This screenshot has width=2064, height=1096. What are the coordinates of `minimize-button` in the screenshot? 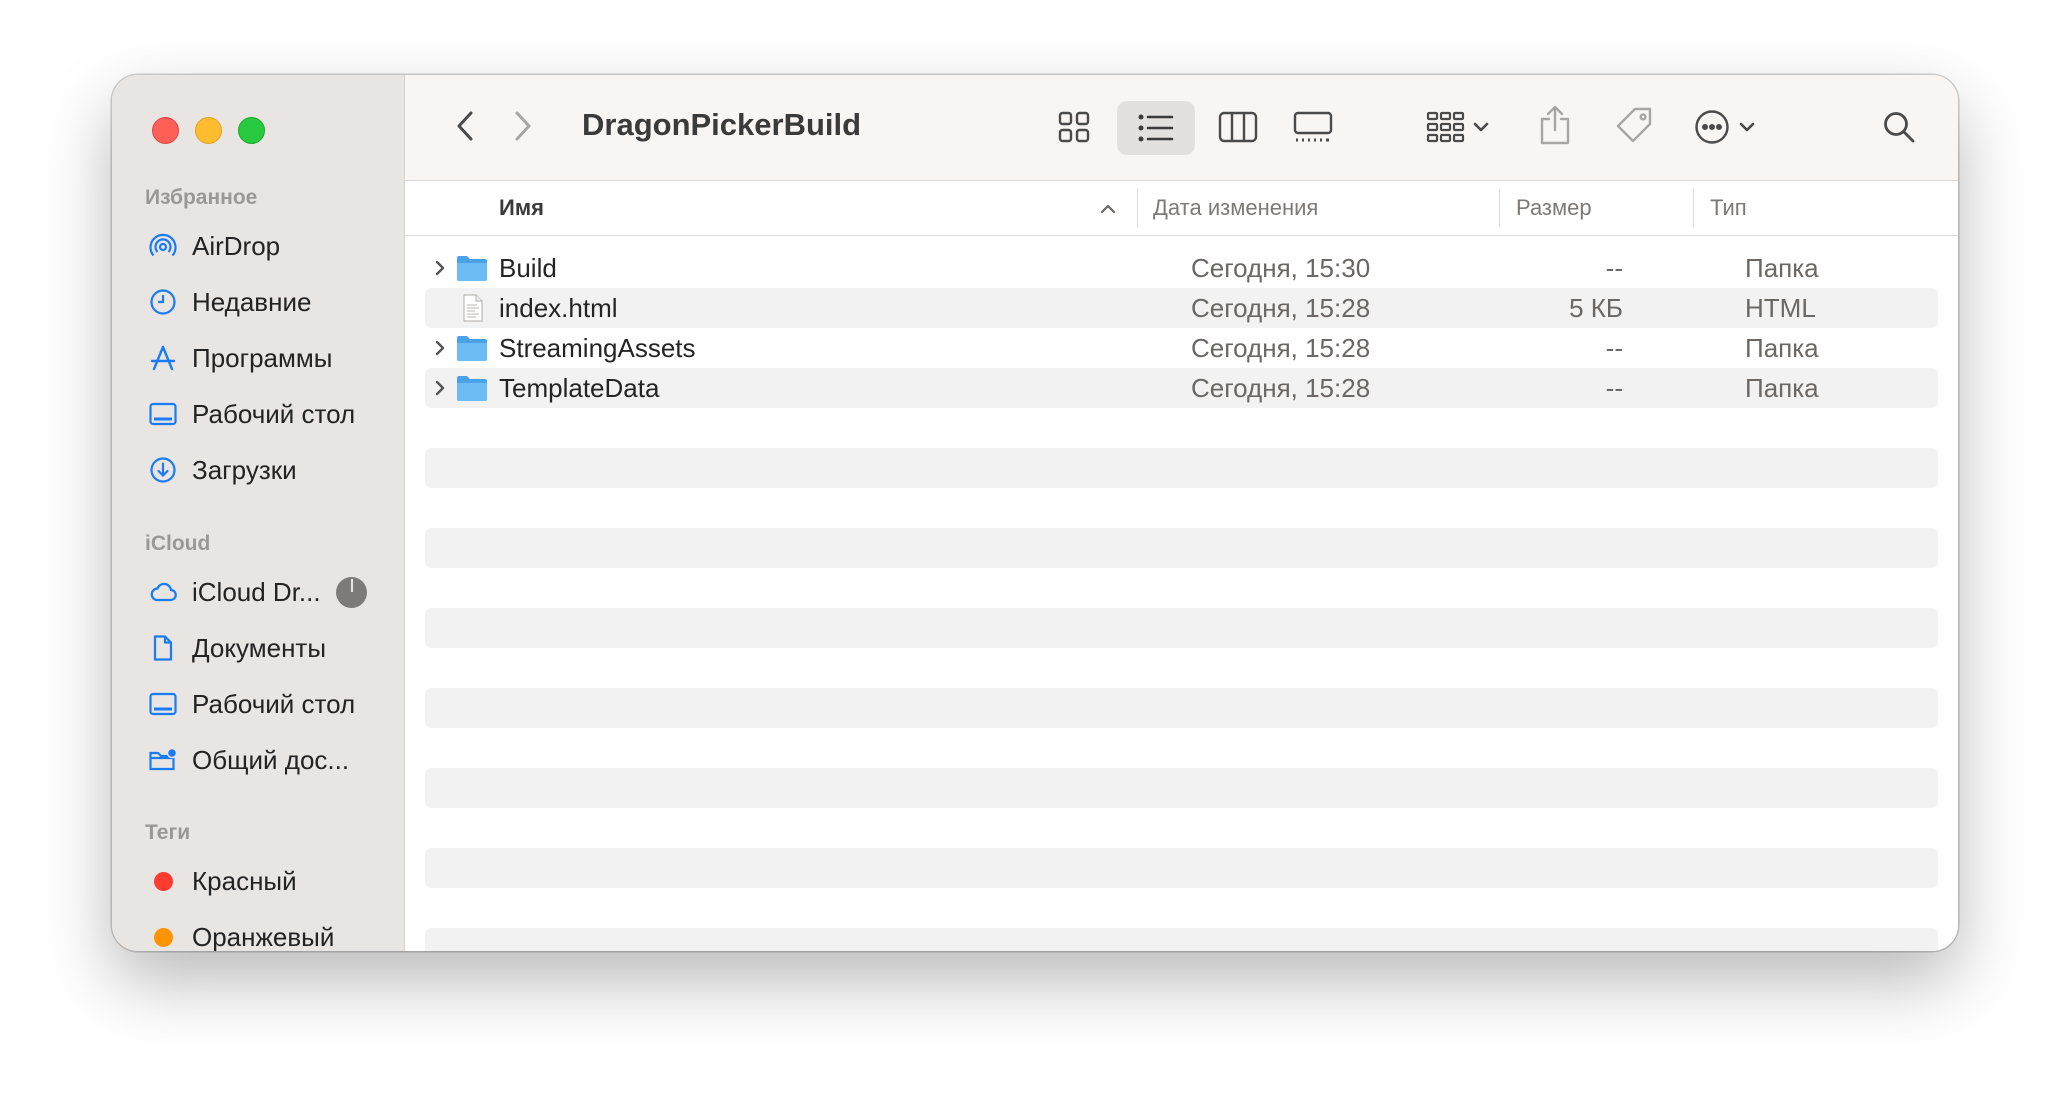 It's located at (208, 130).